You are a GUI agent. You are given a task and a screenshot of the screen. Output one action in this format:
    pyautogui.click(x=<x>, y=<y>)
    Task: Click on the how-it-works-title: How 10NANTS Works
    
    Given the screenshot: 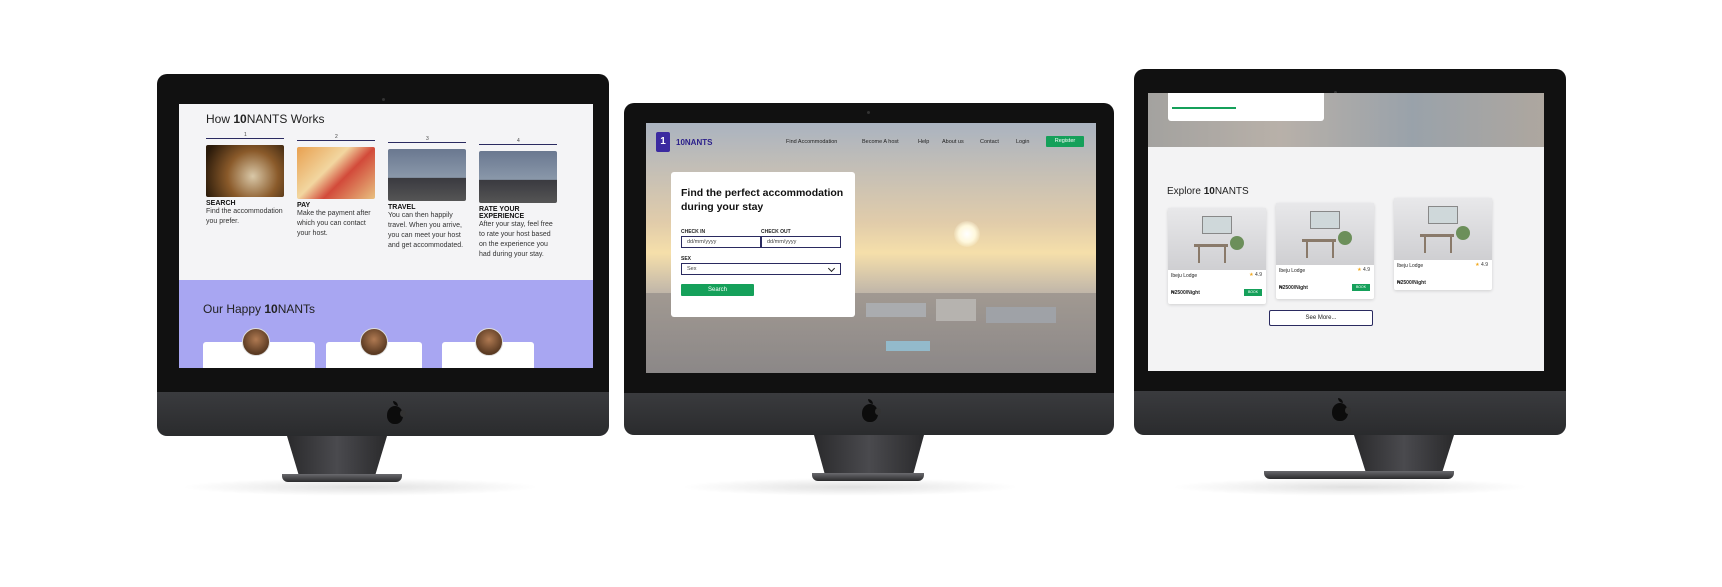 What is the action you would take?
    pyautogui.click(x=265, y=119)
    